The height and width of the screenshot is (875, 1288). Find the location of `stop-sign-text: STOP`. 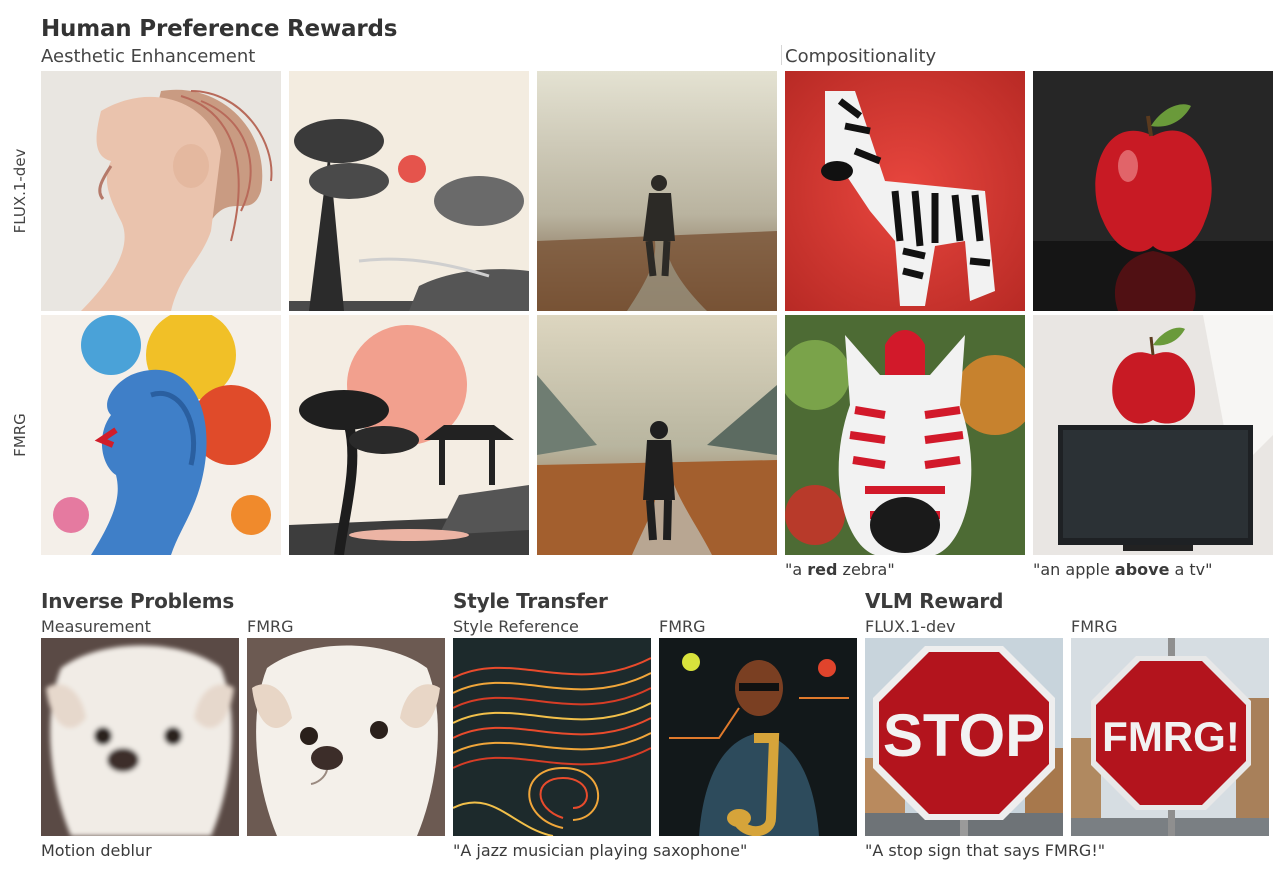

stop-sign-text: STOP is located at coordinates (964, 735).